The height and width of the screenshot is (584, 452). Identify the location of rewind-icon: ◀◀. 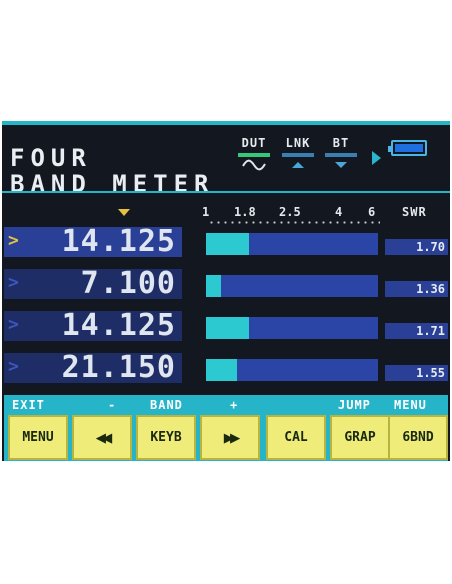
(104, 437).